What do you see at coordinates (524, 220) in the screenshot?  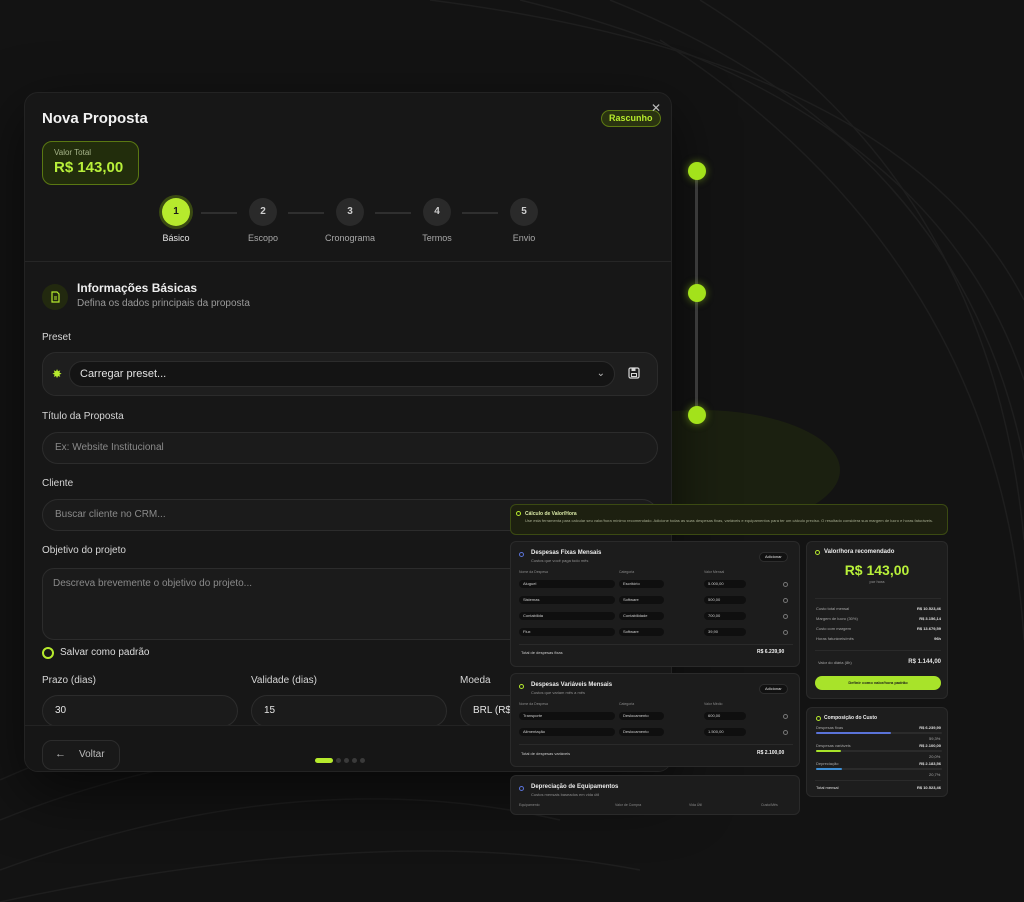 I see `step-envio: 5 Envio` at bounding box center [524, 220].